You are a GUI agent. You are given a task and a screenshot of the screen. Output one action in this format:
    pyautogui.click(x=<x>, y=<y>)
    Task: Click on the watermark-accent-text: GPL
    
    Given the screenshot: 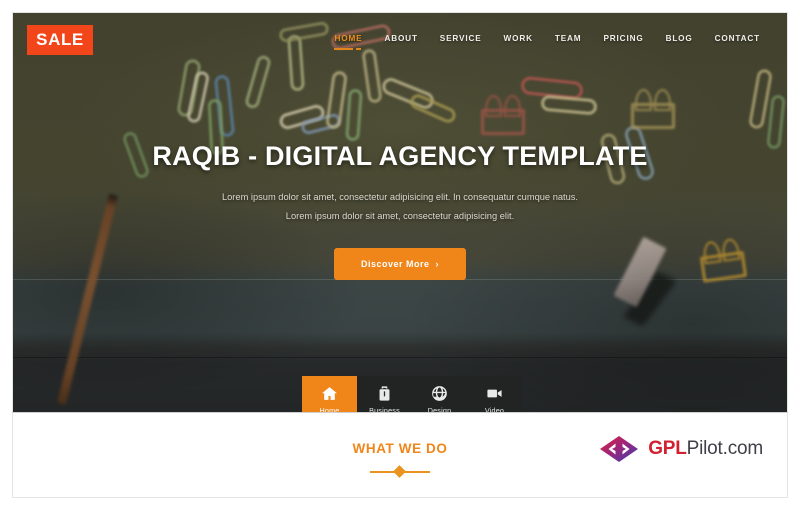 What is the action you would take?
    pyautogui.click(x=667, y=448)
    